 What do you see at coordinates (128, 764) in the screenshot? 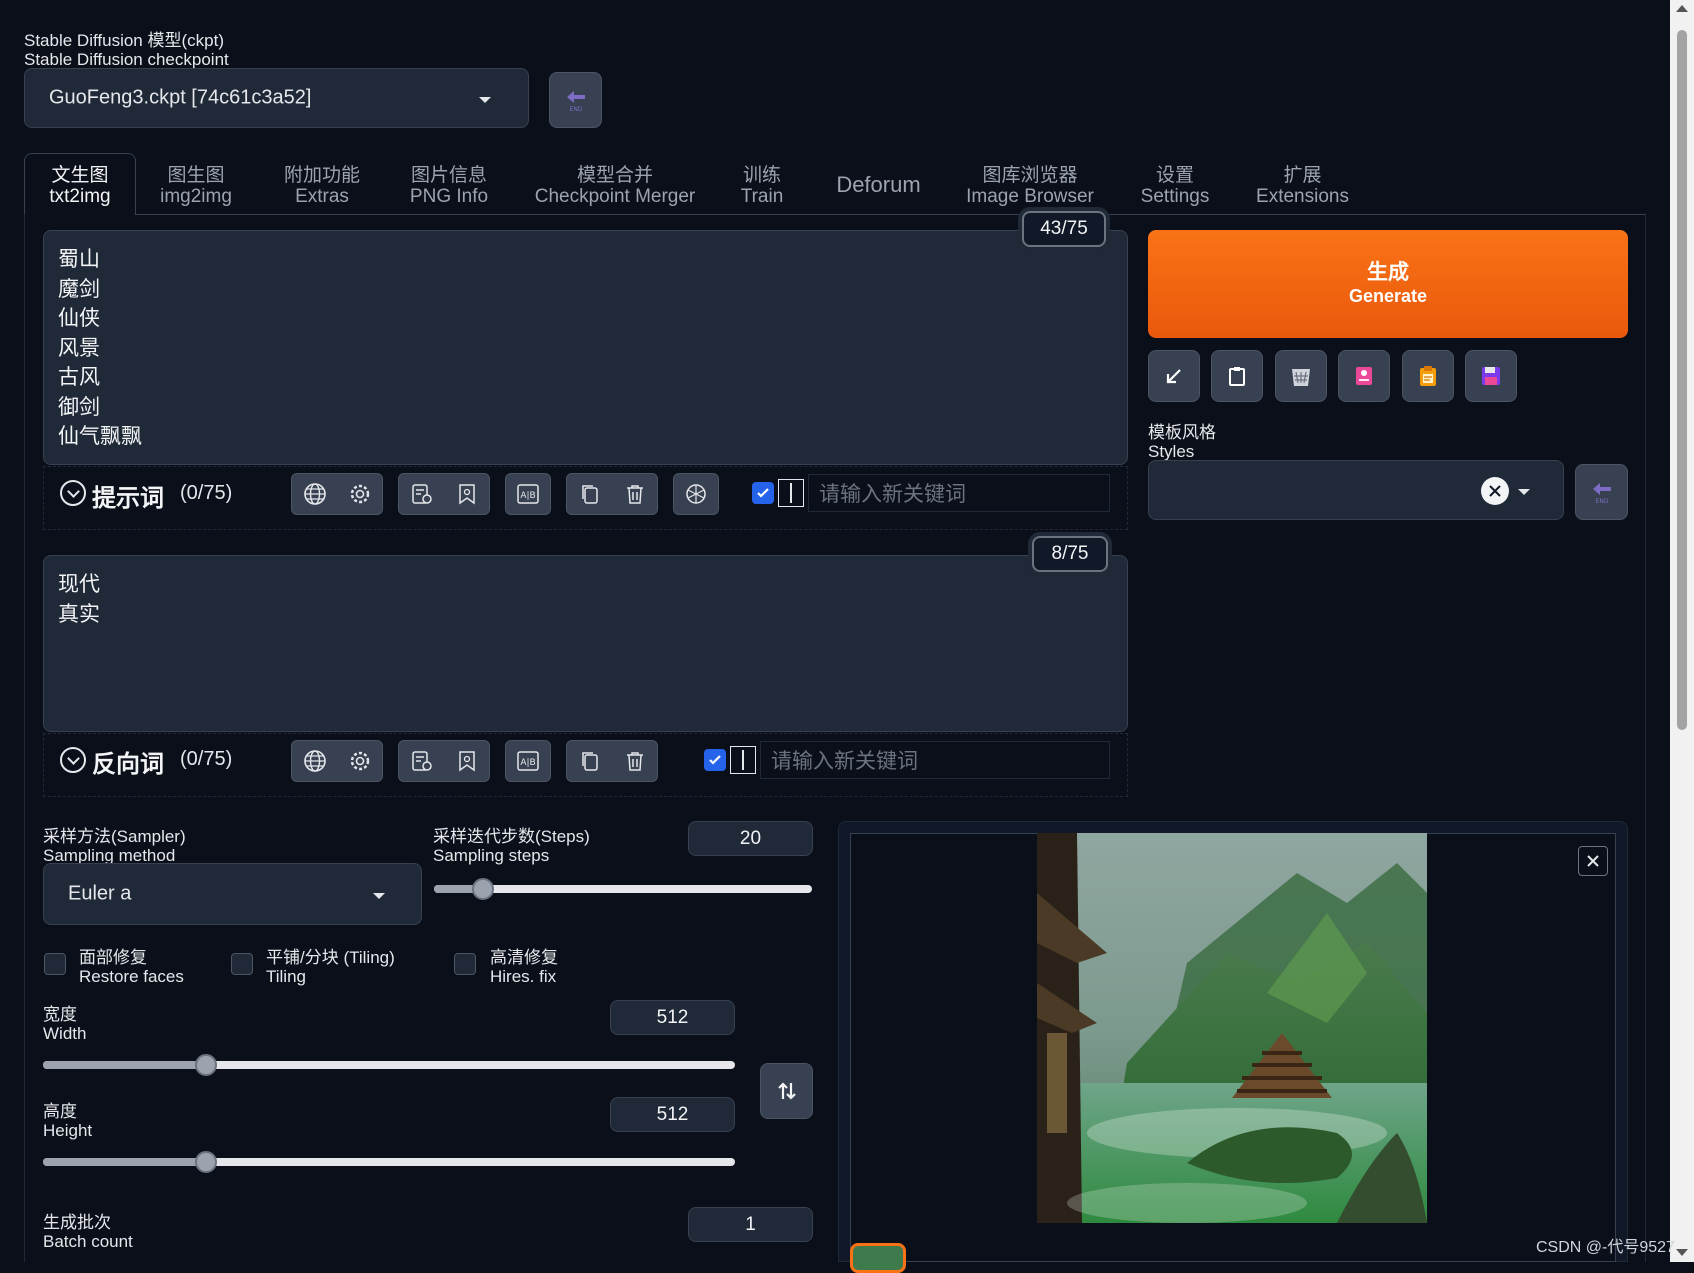
I see `negative-section-title: 反向词` at bounding box center [128, 764].